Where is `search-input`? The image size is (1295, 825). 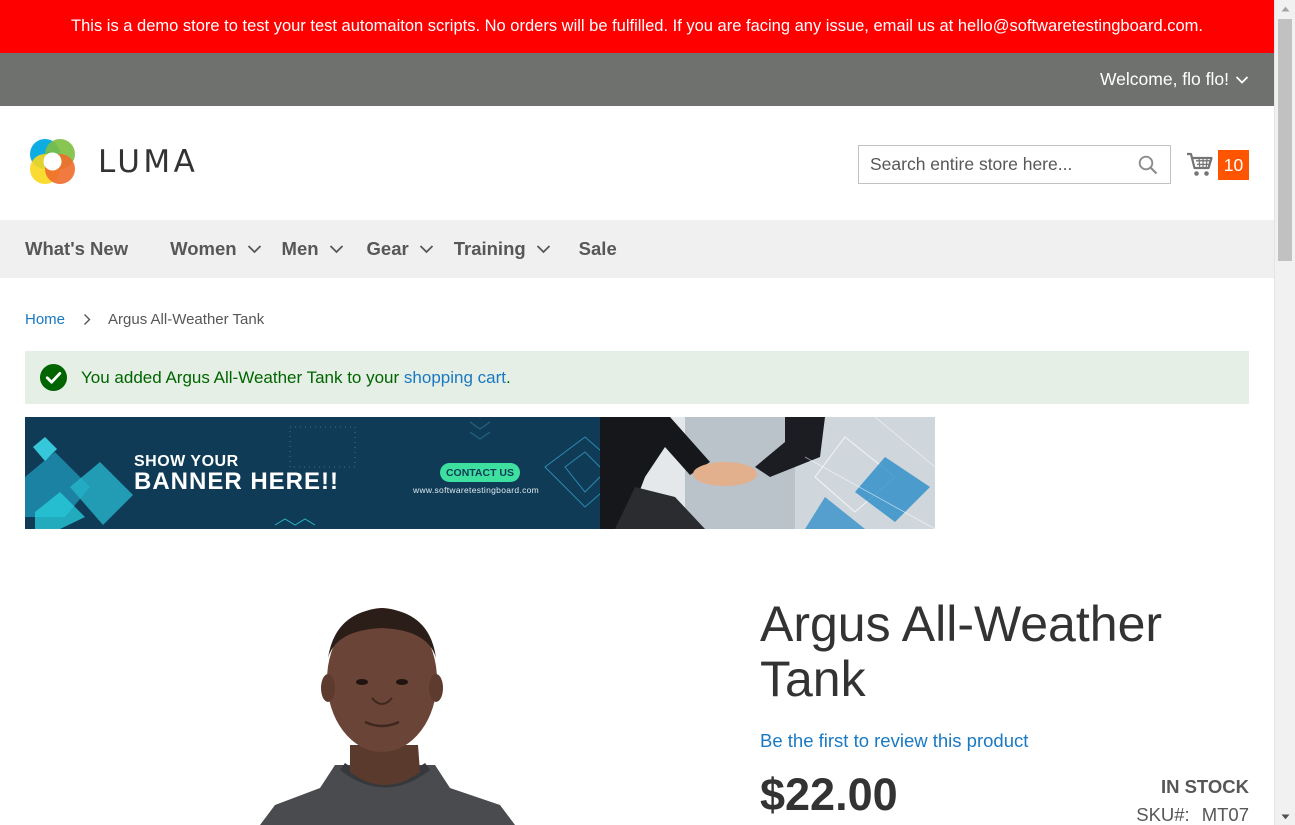
search-input is located at coordinates (994, 164).